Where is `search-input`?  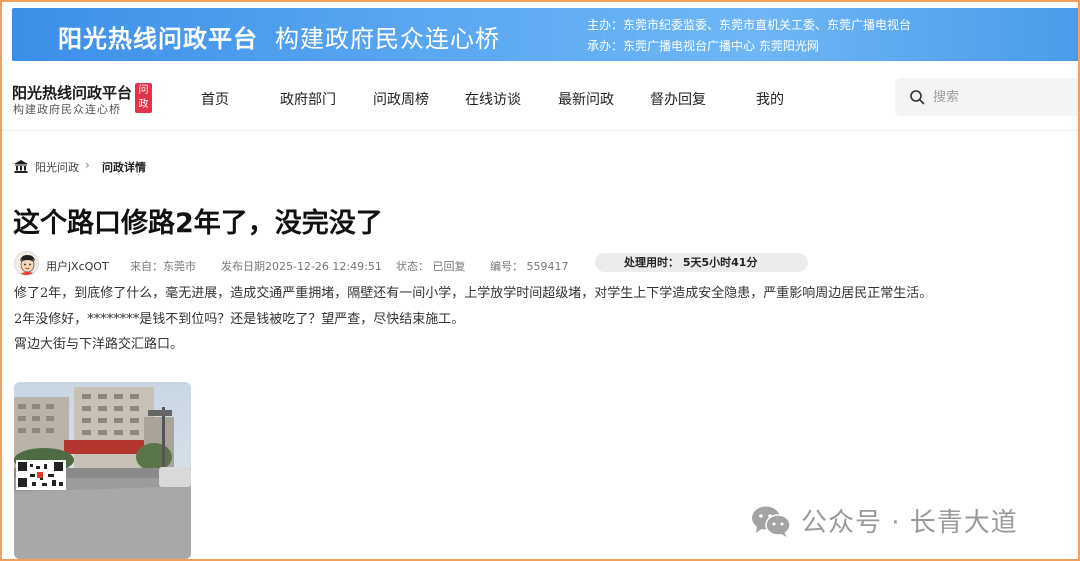 search-input is located at coordinates (1003, 97).